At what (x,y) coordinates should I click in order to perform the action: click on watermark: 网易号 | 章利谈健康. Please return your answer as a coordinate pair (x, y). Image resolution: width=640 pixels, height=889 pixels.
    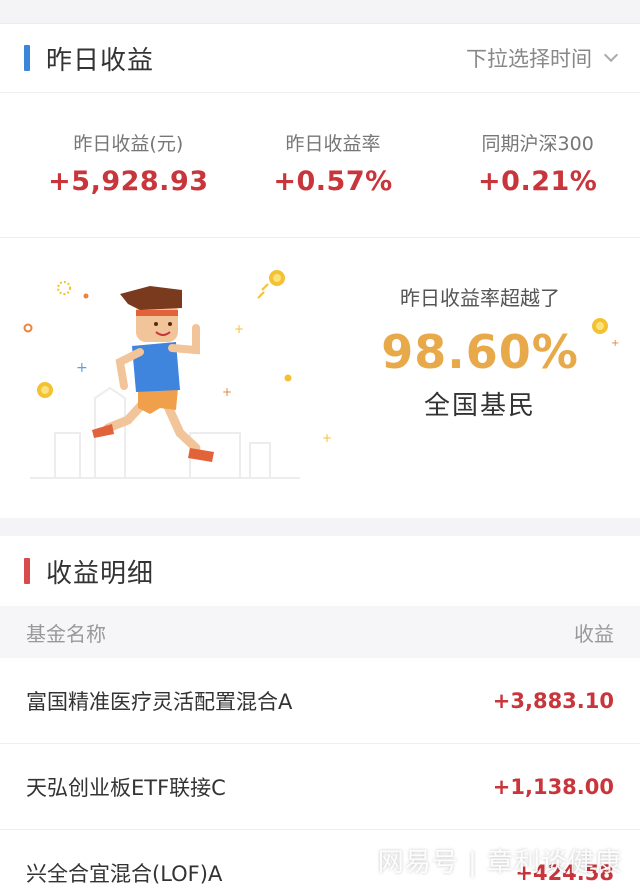
    Looking at the image, I should click on (499, 863).